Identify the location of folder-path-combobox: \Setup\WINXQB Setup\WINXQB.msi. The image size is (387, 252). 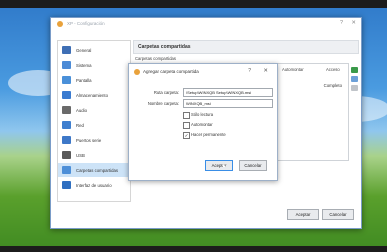
(228, 92).